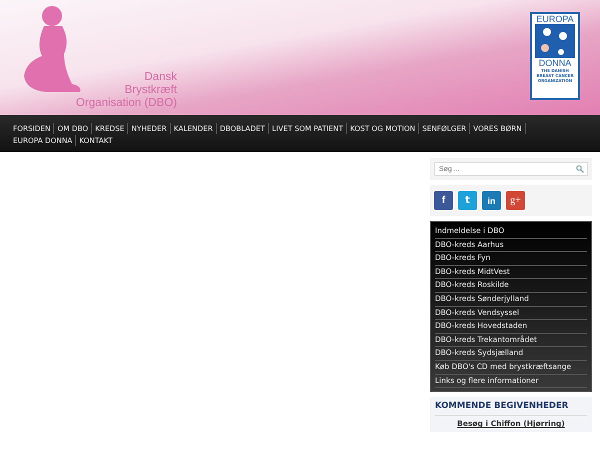 This screenshot has width=600, height=450. What do you see at coordinates (515, 200) in the screenshot?
I see `google-plus-button: g+` at bounding box center [515, 200].